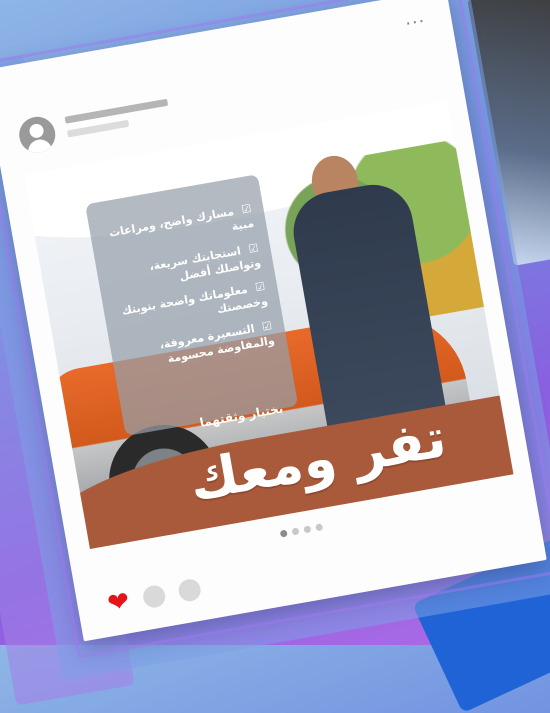  Describe the element at coordinates (36, 130) in the screenshot. I see `avatar-head` at that location.